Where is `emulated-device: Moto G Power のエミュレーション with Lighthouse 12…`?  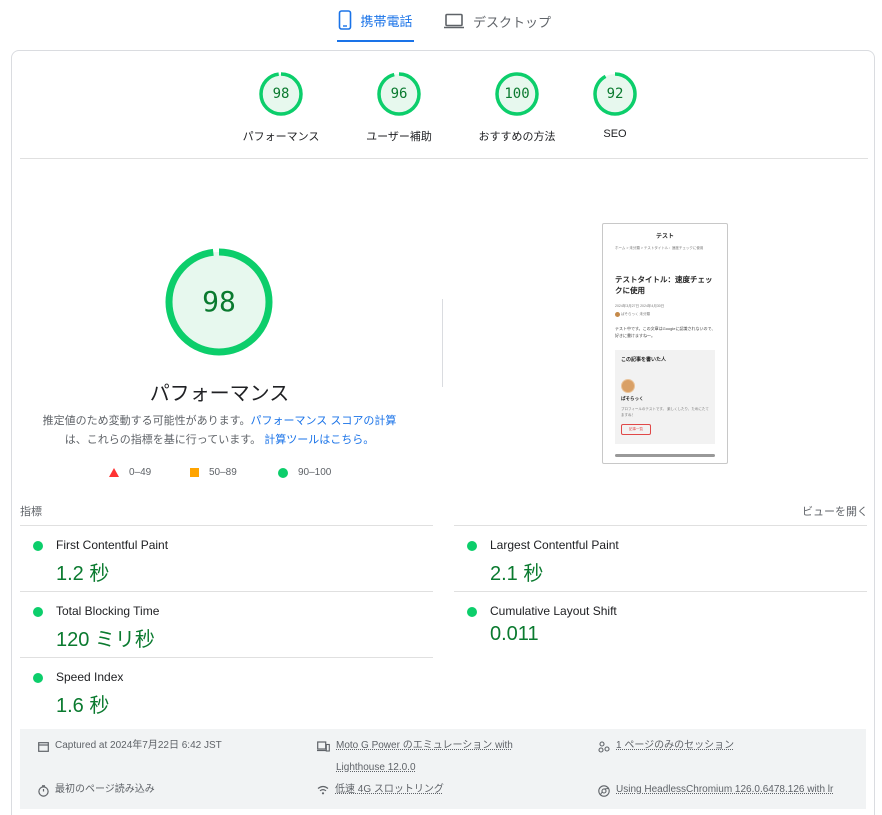
emulated-device: Moto G Power のエミュレーション with Lighthouse 12… is located at coordinates (415, 757).